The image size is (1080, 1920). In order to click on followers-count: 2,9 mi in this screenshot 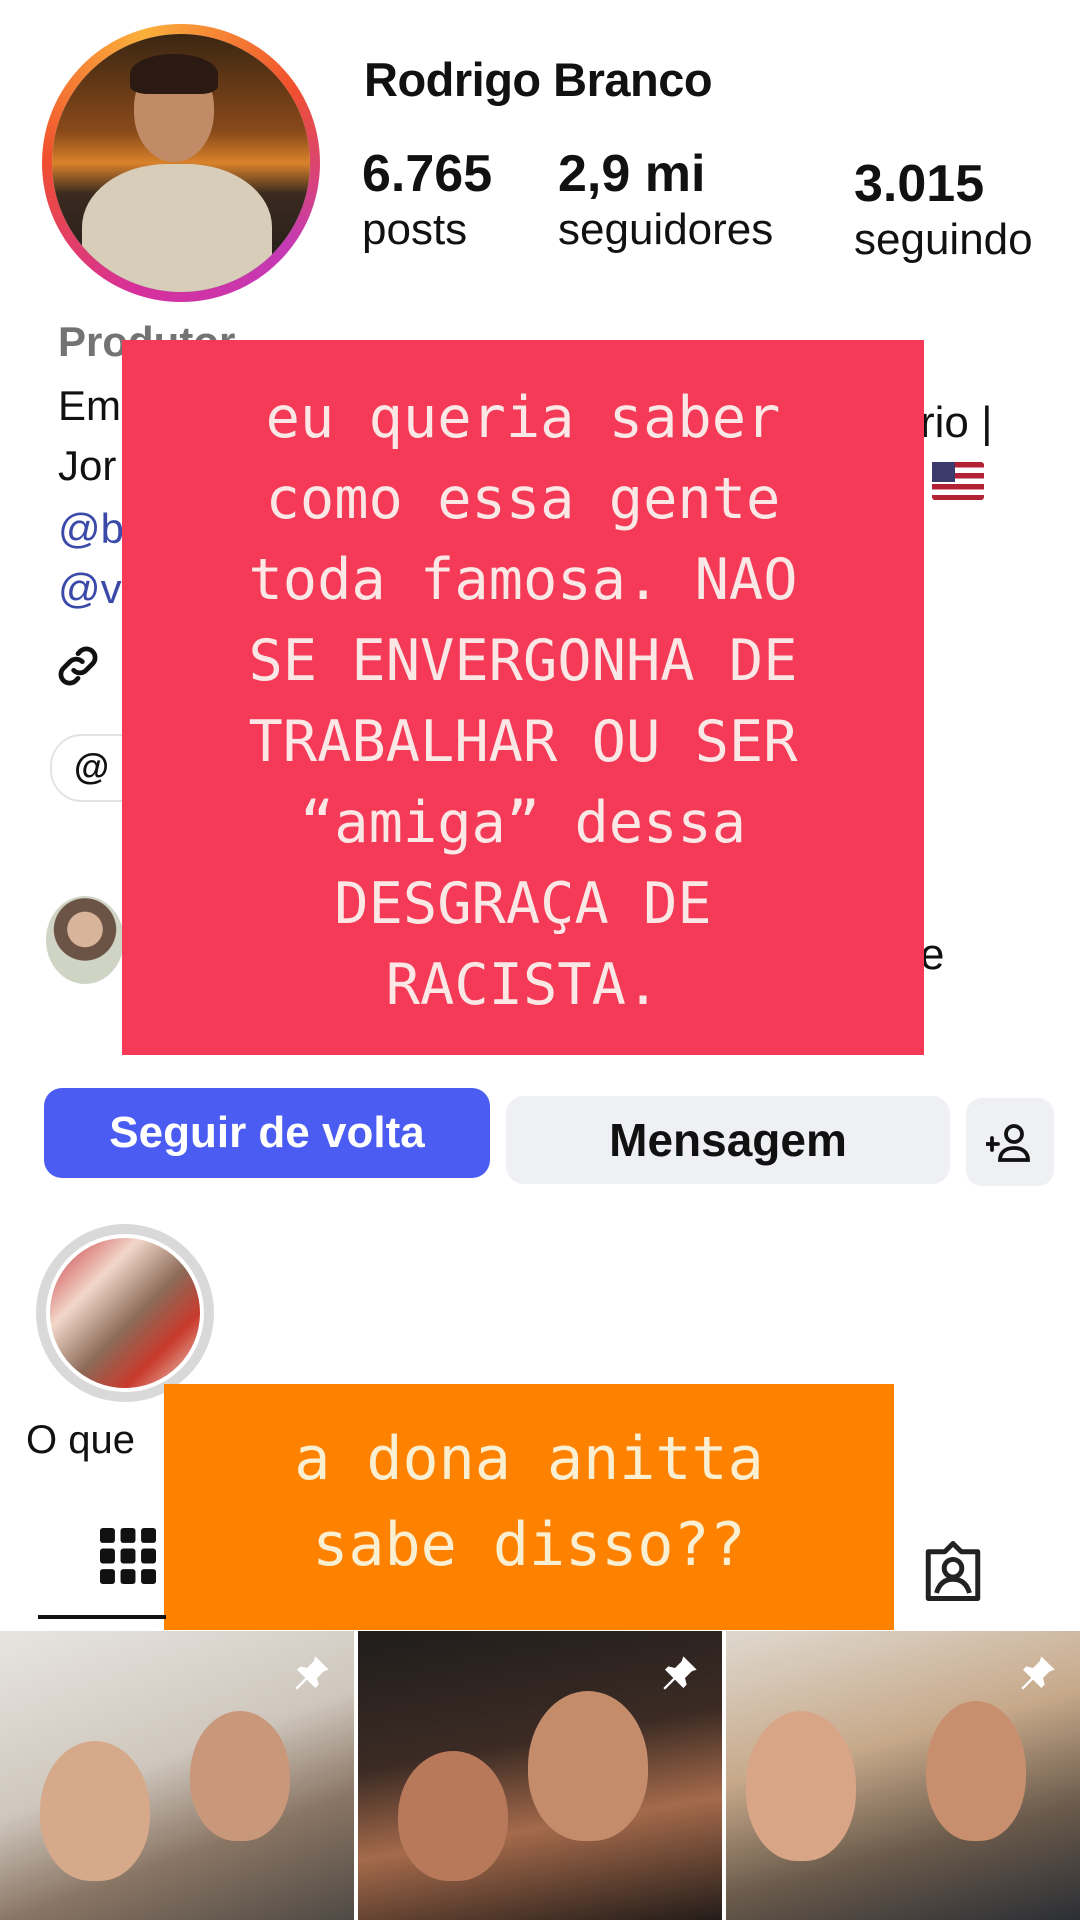, I will do `click(632, 174)`.